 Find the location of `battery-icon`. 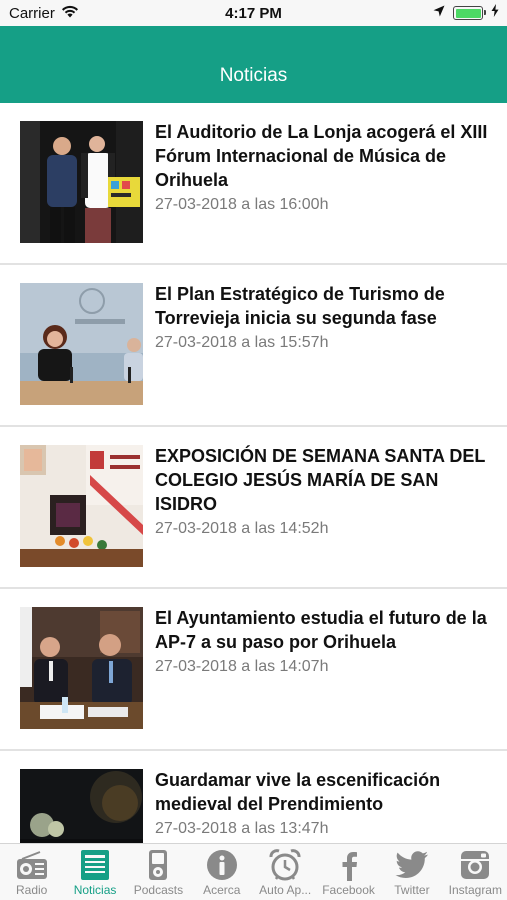

battery-icon is located at coordinates (469, 13).